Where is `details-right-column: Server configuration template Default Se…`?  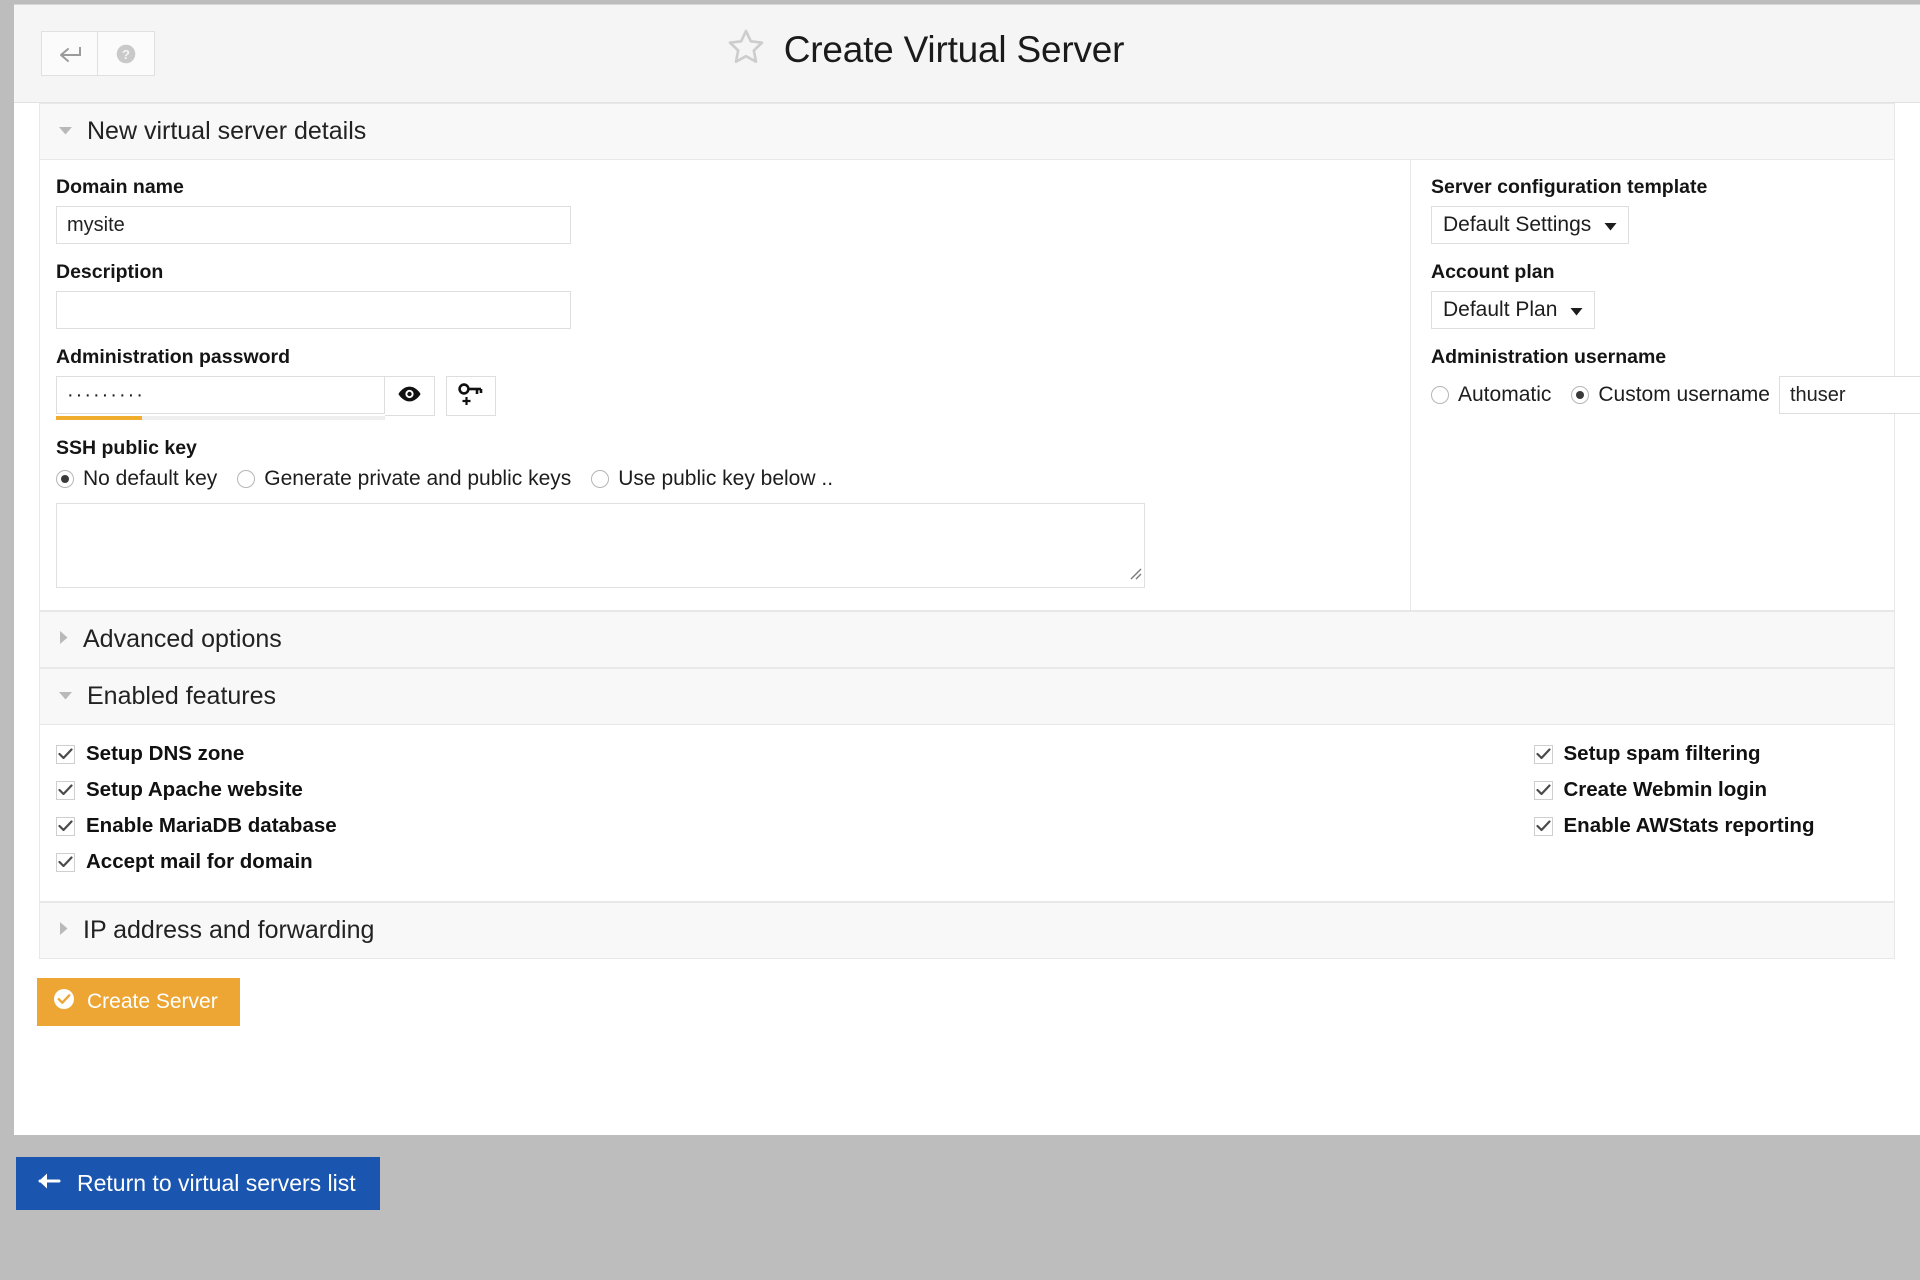 details-right-column: Server configuration template Default Se… is located at coordinates (1665, 385).